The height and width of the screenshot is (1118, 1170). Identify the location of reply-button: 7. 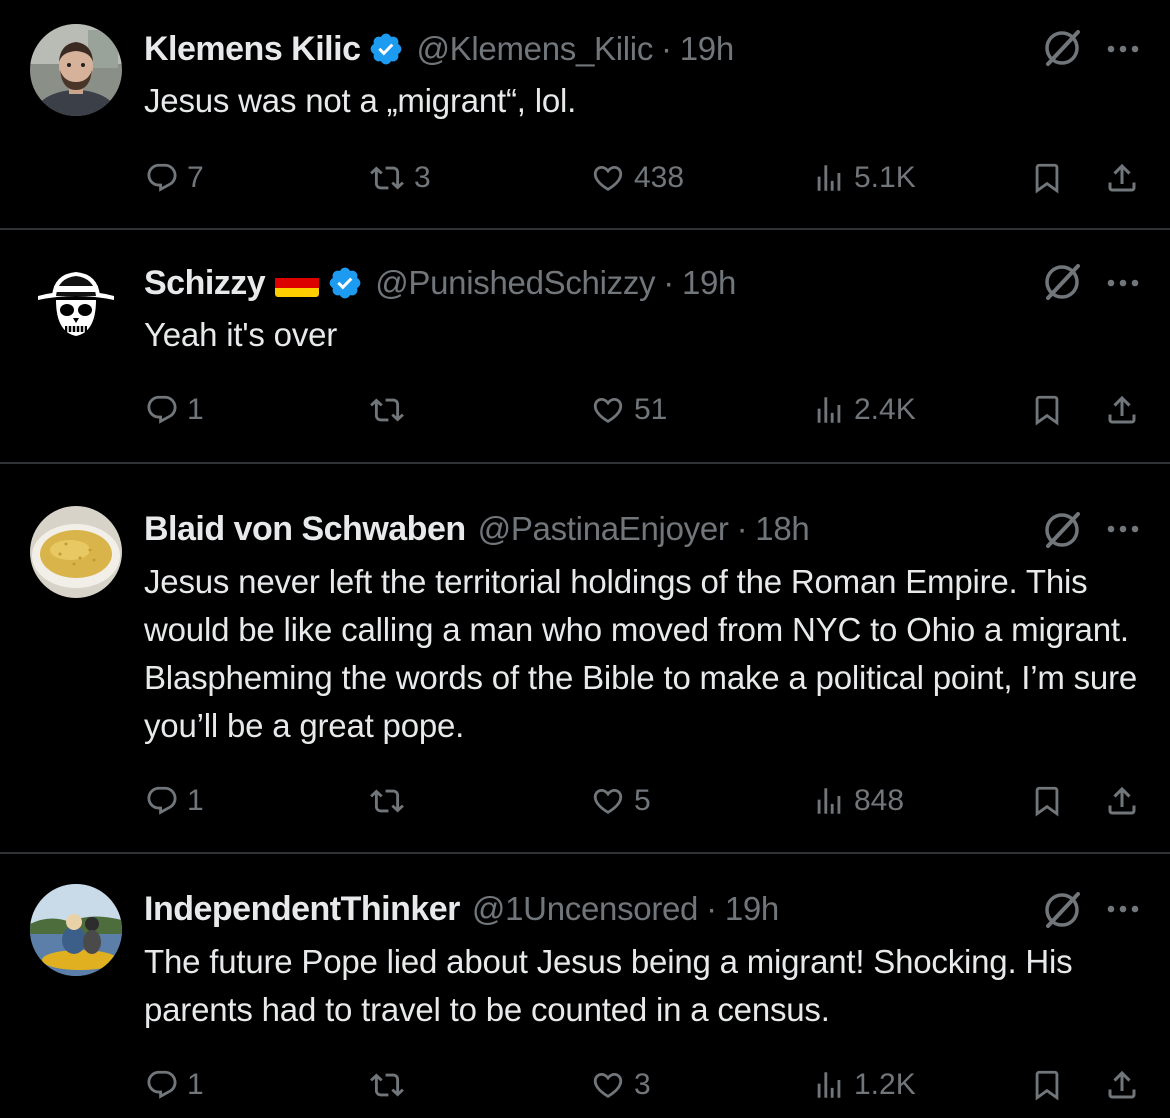
(174, 178).